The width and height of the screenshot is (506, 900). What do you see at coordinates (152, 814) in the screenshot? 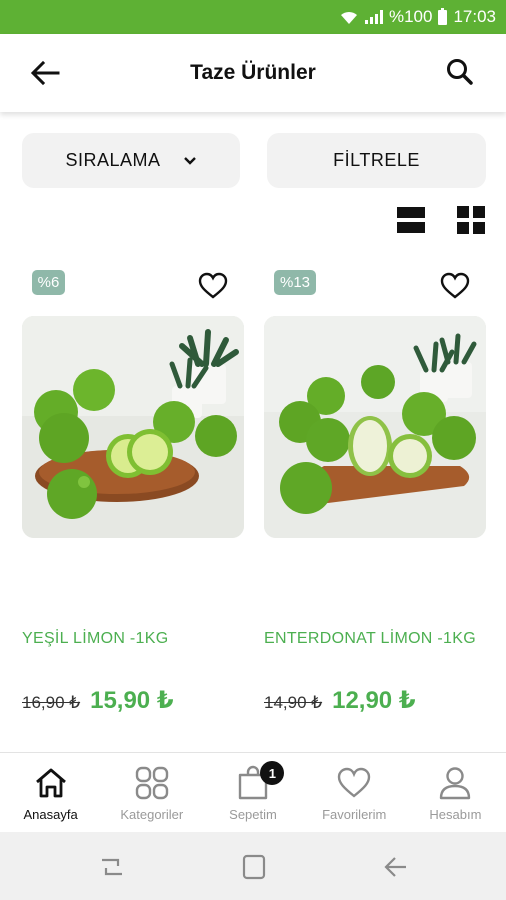
I see `tab-label: Kategoriler` at bounding box center [152, 814].